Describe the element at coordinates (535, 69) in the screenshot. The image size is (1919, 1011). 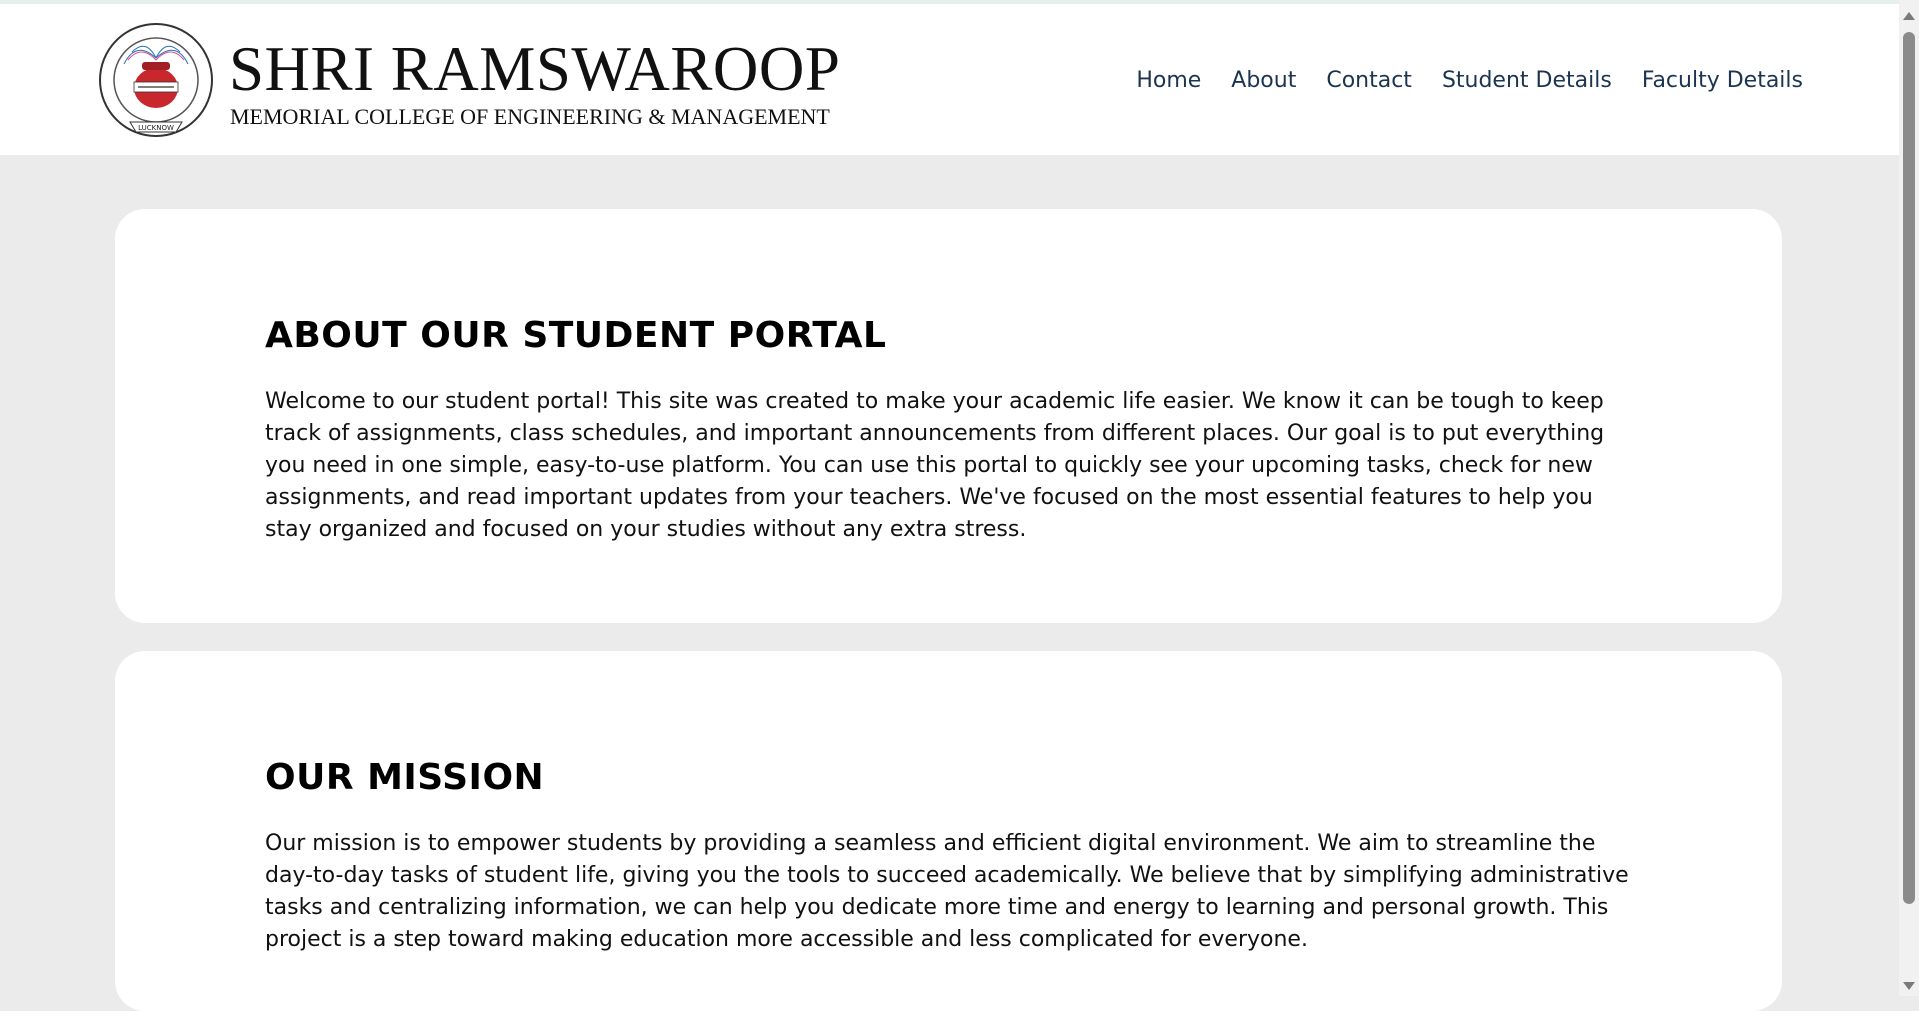
I see `site-title: SHRI RAMSWAROOP` at that location.